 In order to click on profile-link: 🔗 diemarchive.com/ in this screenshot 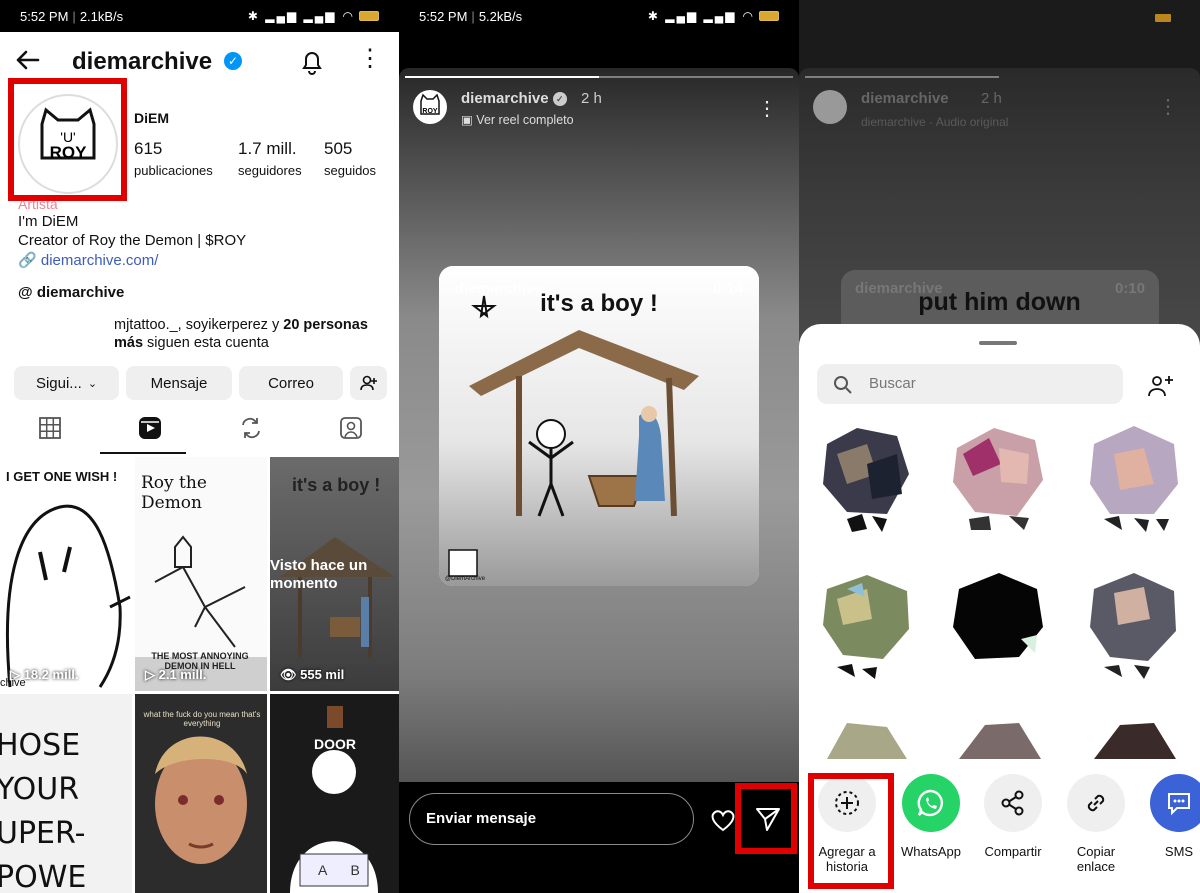, I will do `click(88, 260)`.